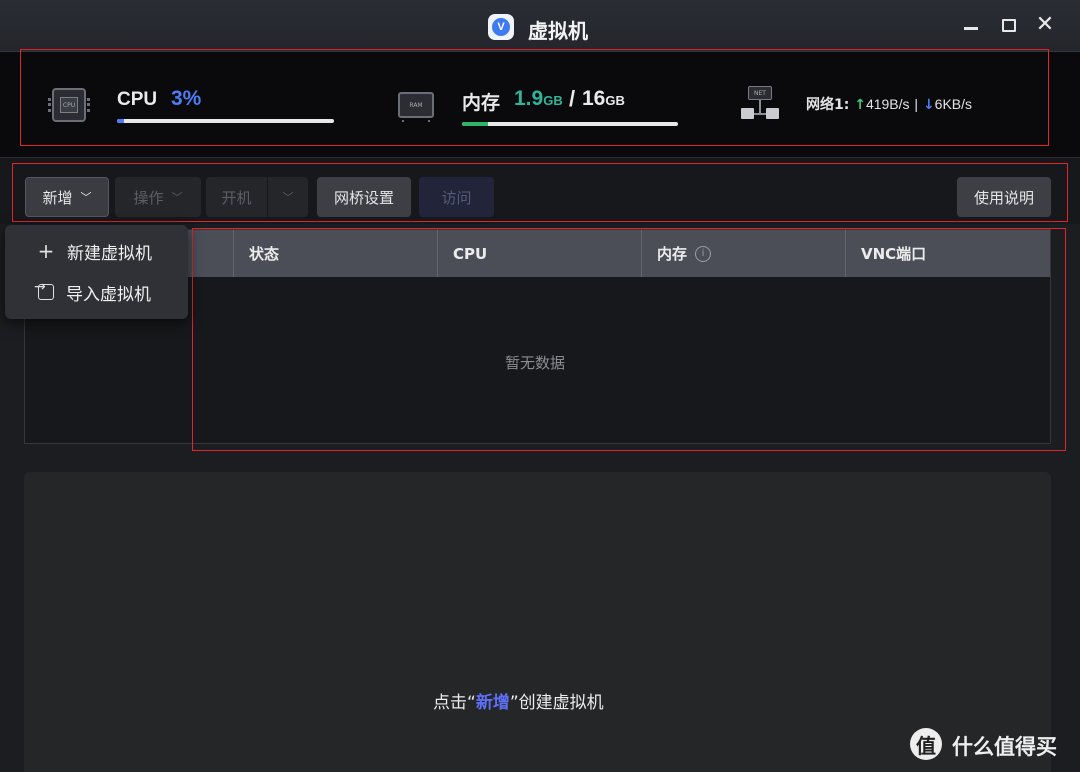  I want to click on minimize-icon, so click(971, 28).